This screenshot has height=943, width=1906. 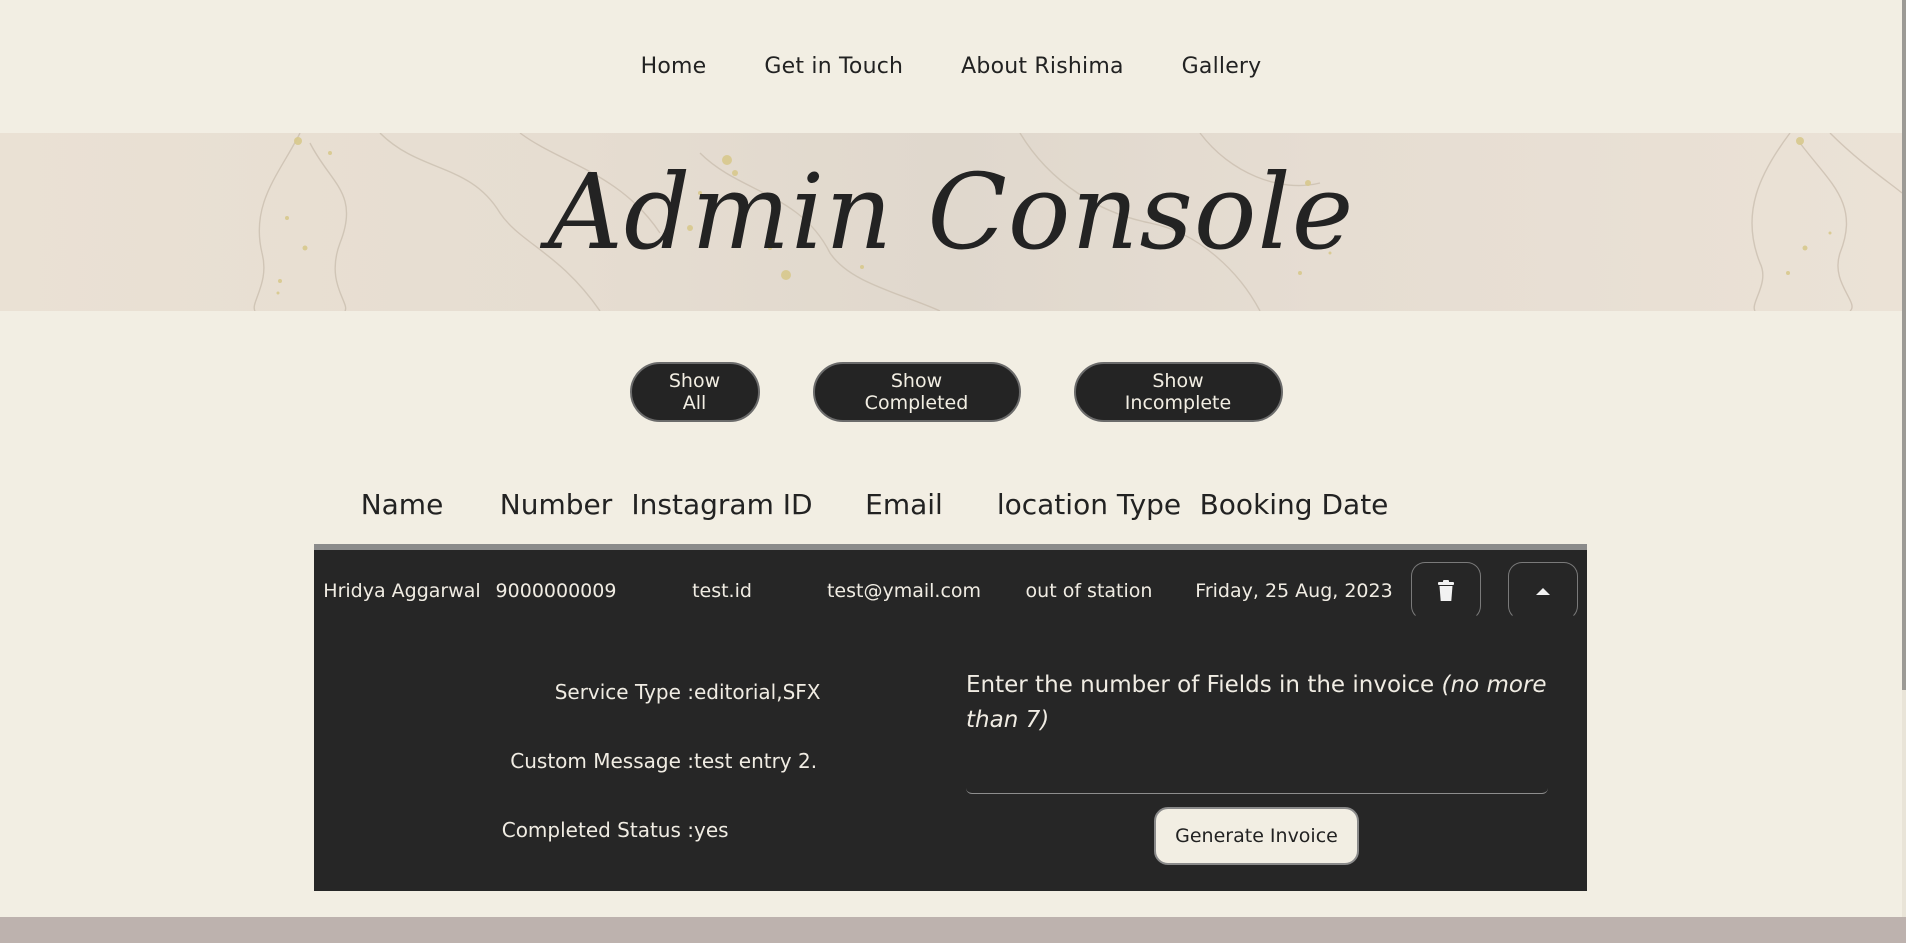 I want to click on delete-button, so click(x=1446, y=591).